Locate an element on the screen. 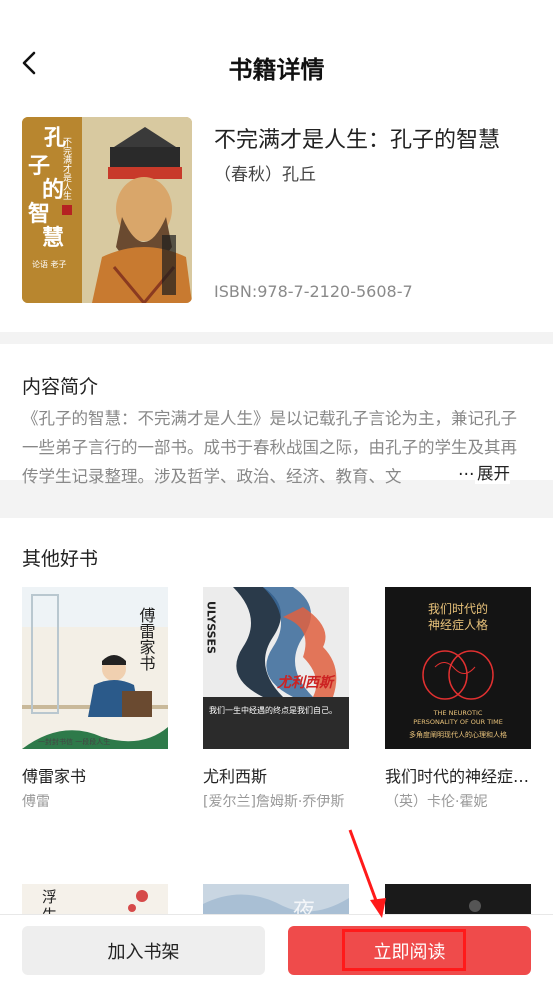  book-card-author: （英）卡伦·霍妮 is located at coordinates (436, 802).